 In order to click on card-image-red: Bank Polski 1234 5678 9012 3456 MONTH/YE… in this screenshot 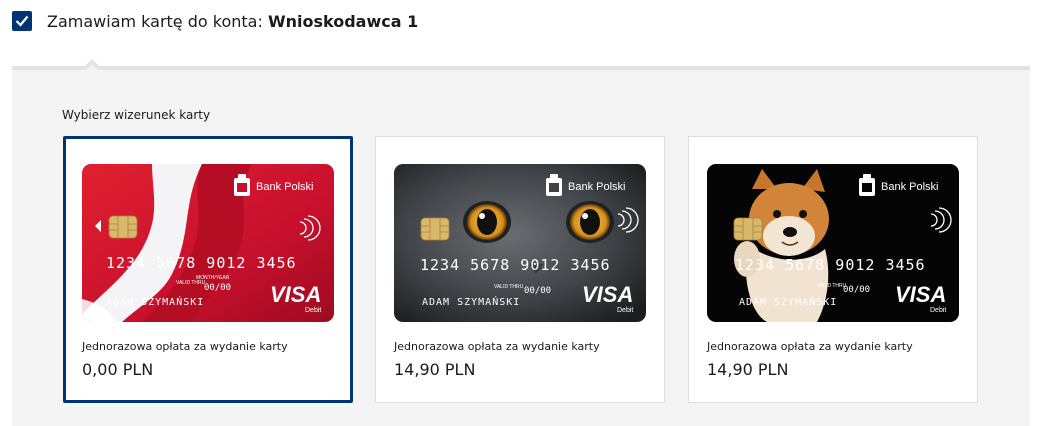, I will do `click(208, 243)`.